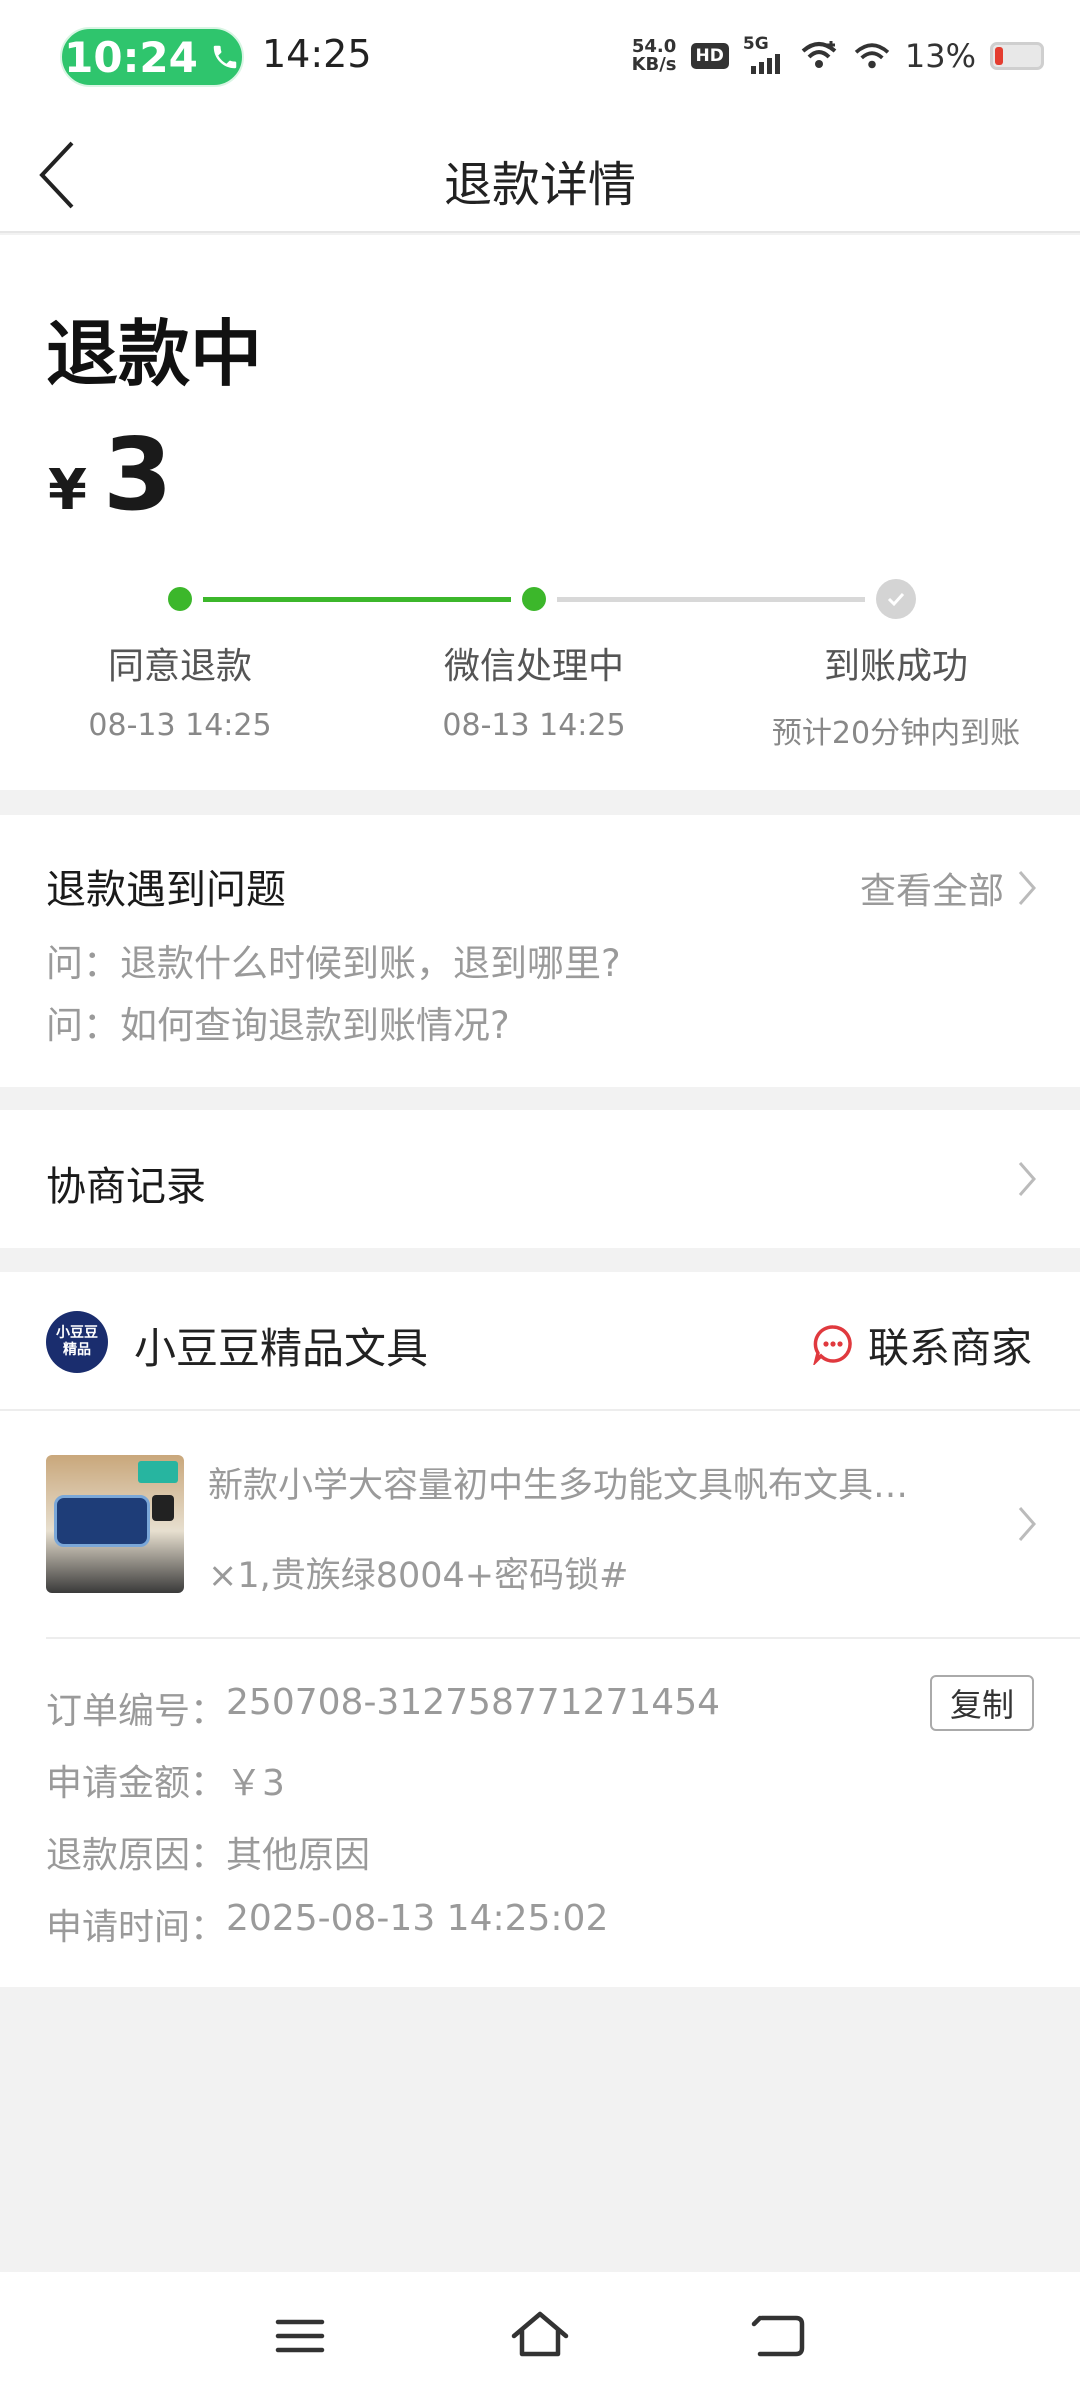  Describe the element at coordinates (180, 725) in the screenshot. I see `step-1-time: 08-13 14:25` at that location.